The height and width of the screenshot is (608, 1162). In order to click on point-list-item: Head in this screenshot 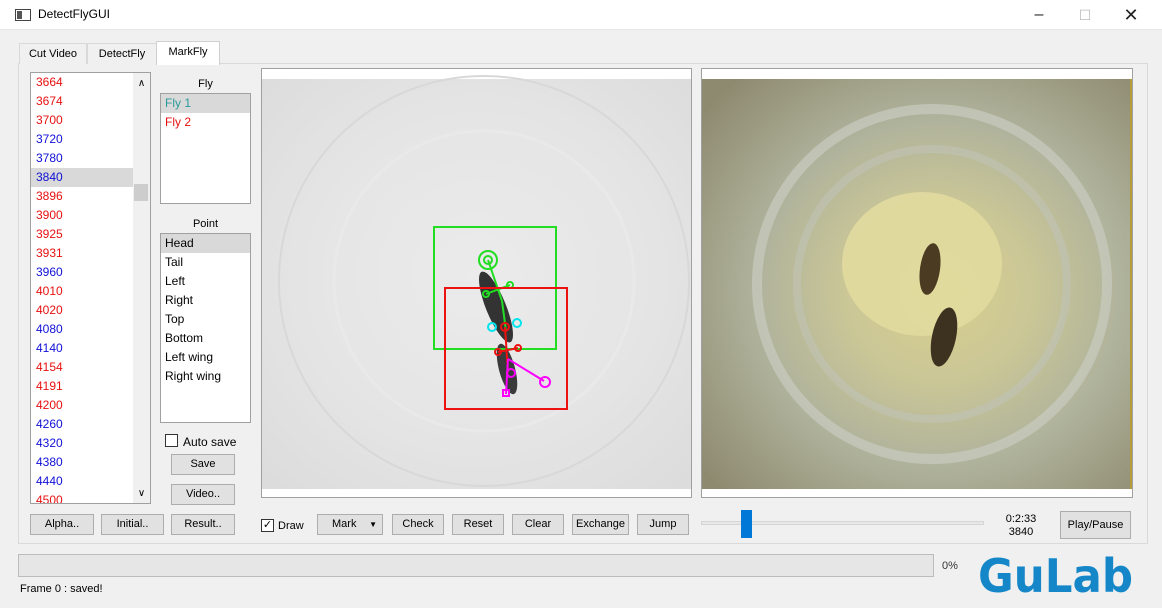, I will do `click(205, 243)`.